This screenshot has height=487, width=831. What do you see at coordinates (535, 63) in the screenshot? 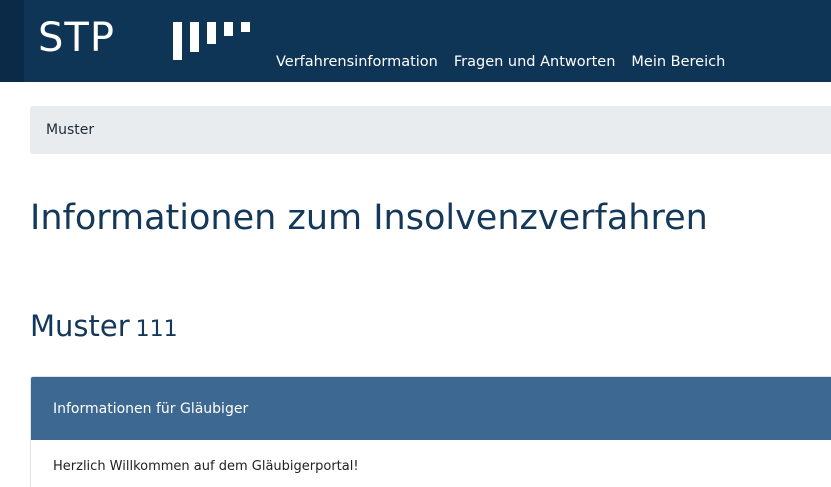
I see `nav-item-fragen-und-antworten: Fragen und Antworten` at bounding box center [535, 63].